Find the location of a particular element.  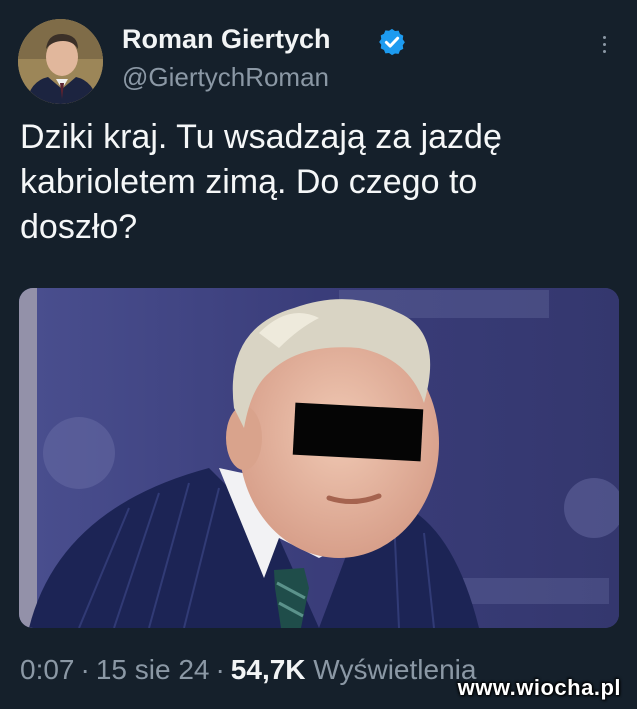

more-options-icon is located at coordinates (604, 47).